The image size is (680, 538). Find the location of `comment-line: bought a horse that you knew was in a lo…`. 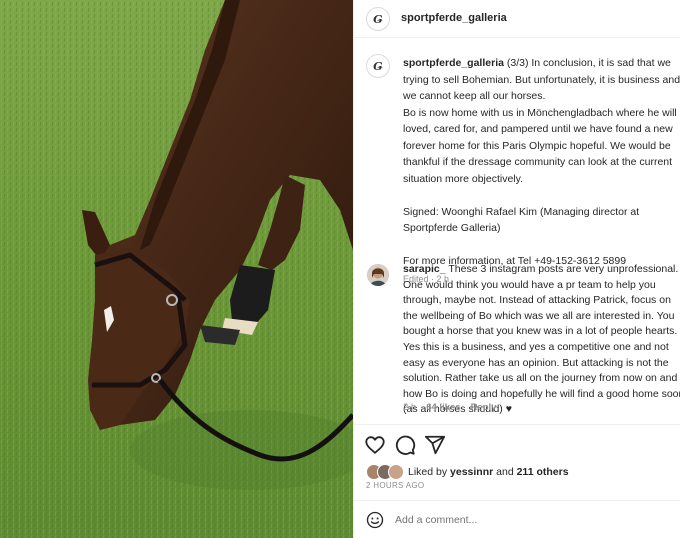

comment-line: bought a horse that you knew was in a lo… is located at coordinates (540, 331).